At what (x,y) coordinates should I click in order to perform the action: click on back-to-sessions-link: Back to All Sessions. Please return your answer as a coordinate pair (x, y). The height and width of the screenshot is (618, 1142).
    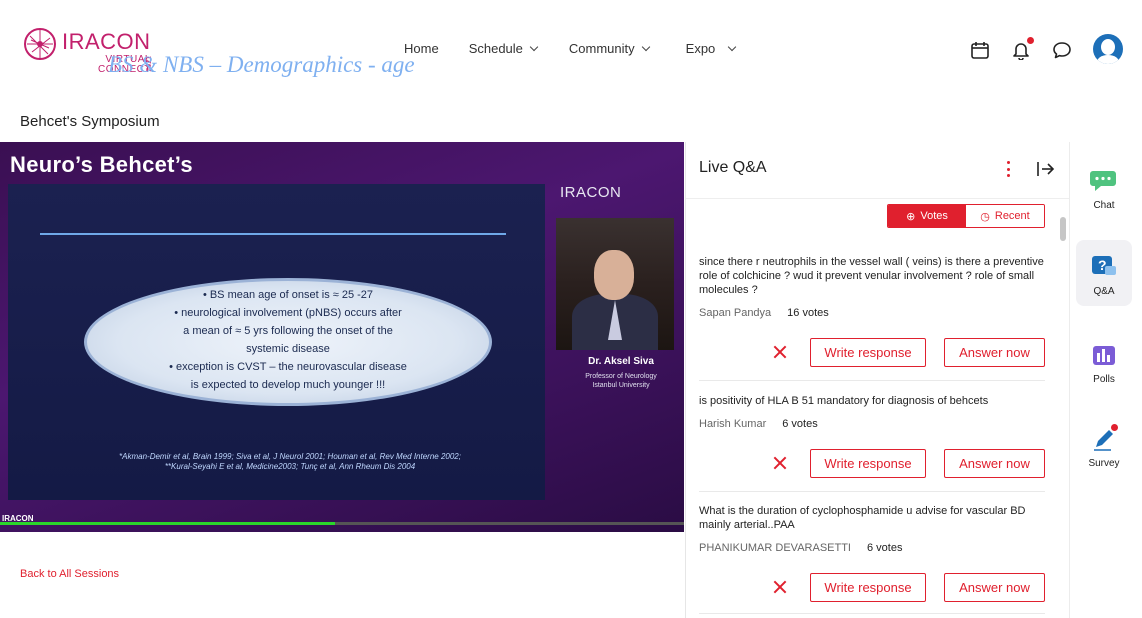
    Looking at the image, I should click on (69, 574).